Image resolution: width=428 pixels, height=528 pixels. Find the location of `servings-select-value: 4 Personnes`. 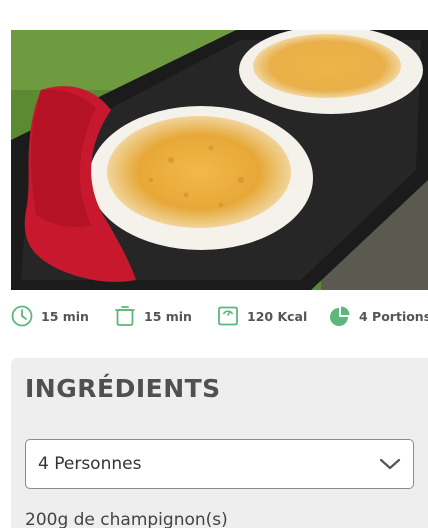

servings-select-value: 4 Personnes is located at coordinates (90, 464).